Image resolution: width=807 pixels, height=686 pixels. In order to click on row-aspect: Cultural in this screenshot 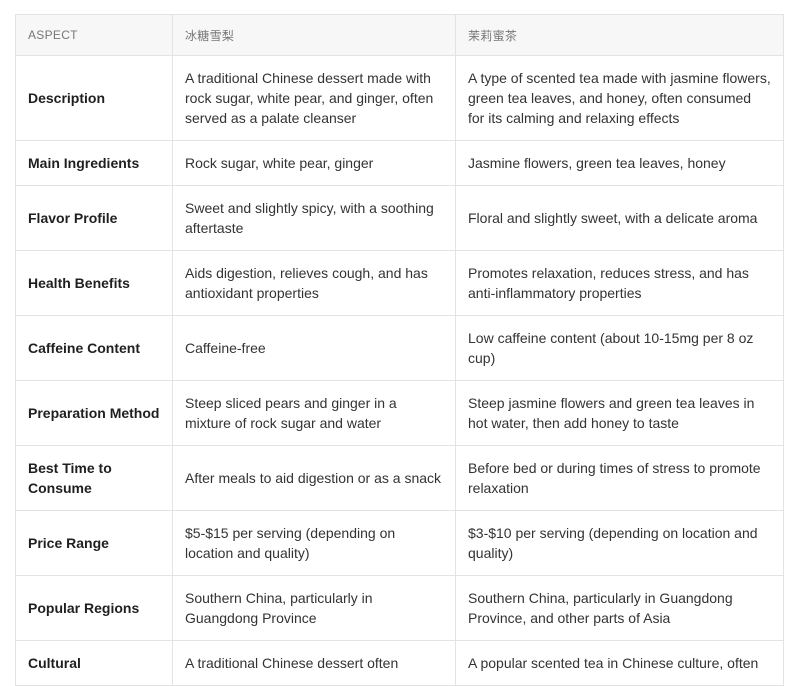, I will do `click(94, 663)`.